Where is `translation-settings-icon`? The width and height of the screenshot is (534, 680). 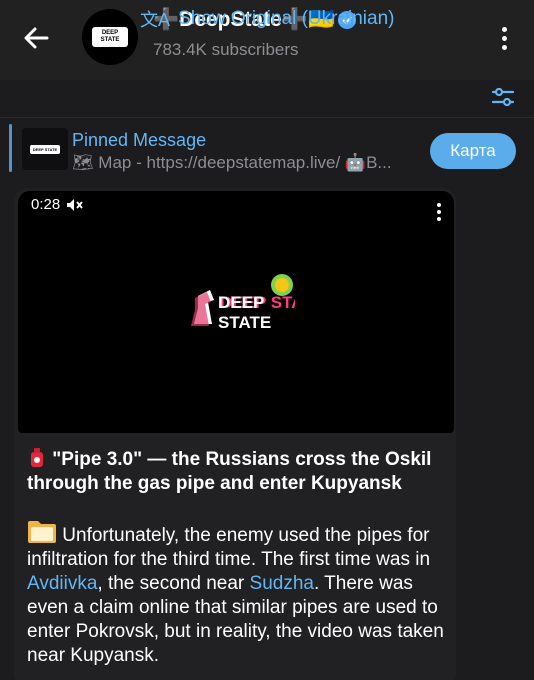
translation-settings-icon is located at coordinates (503, 97).